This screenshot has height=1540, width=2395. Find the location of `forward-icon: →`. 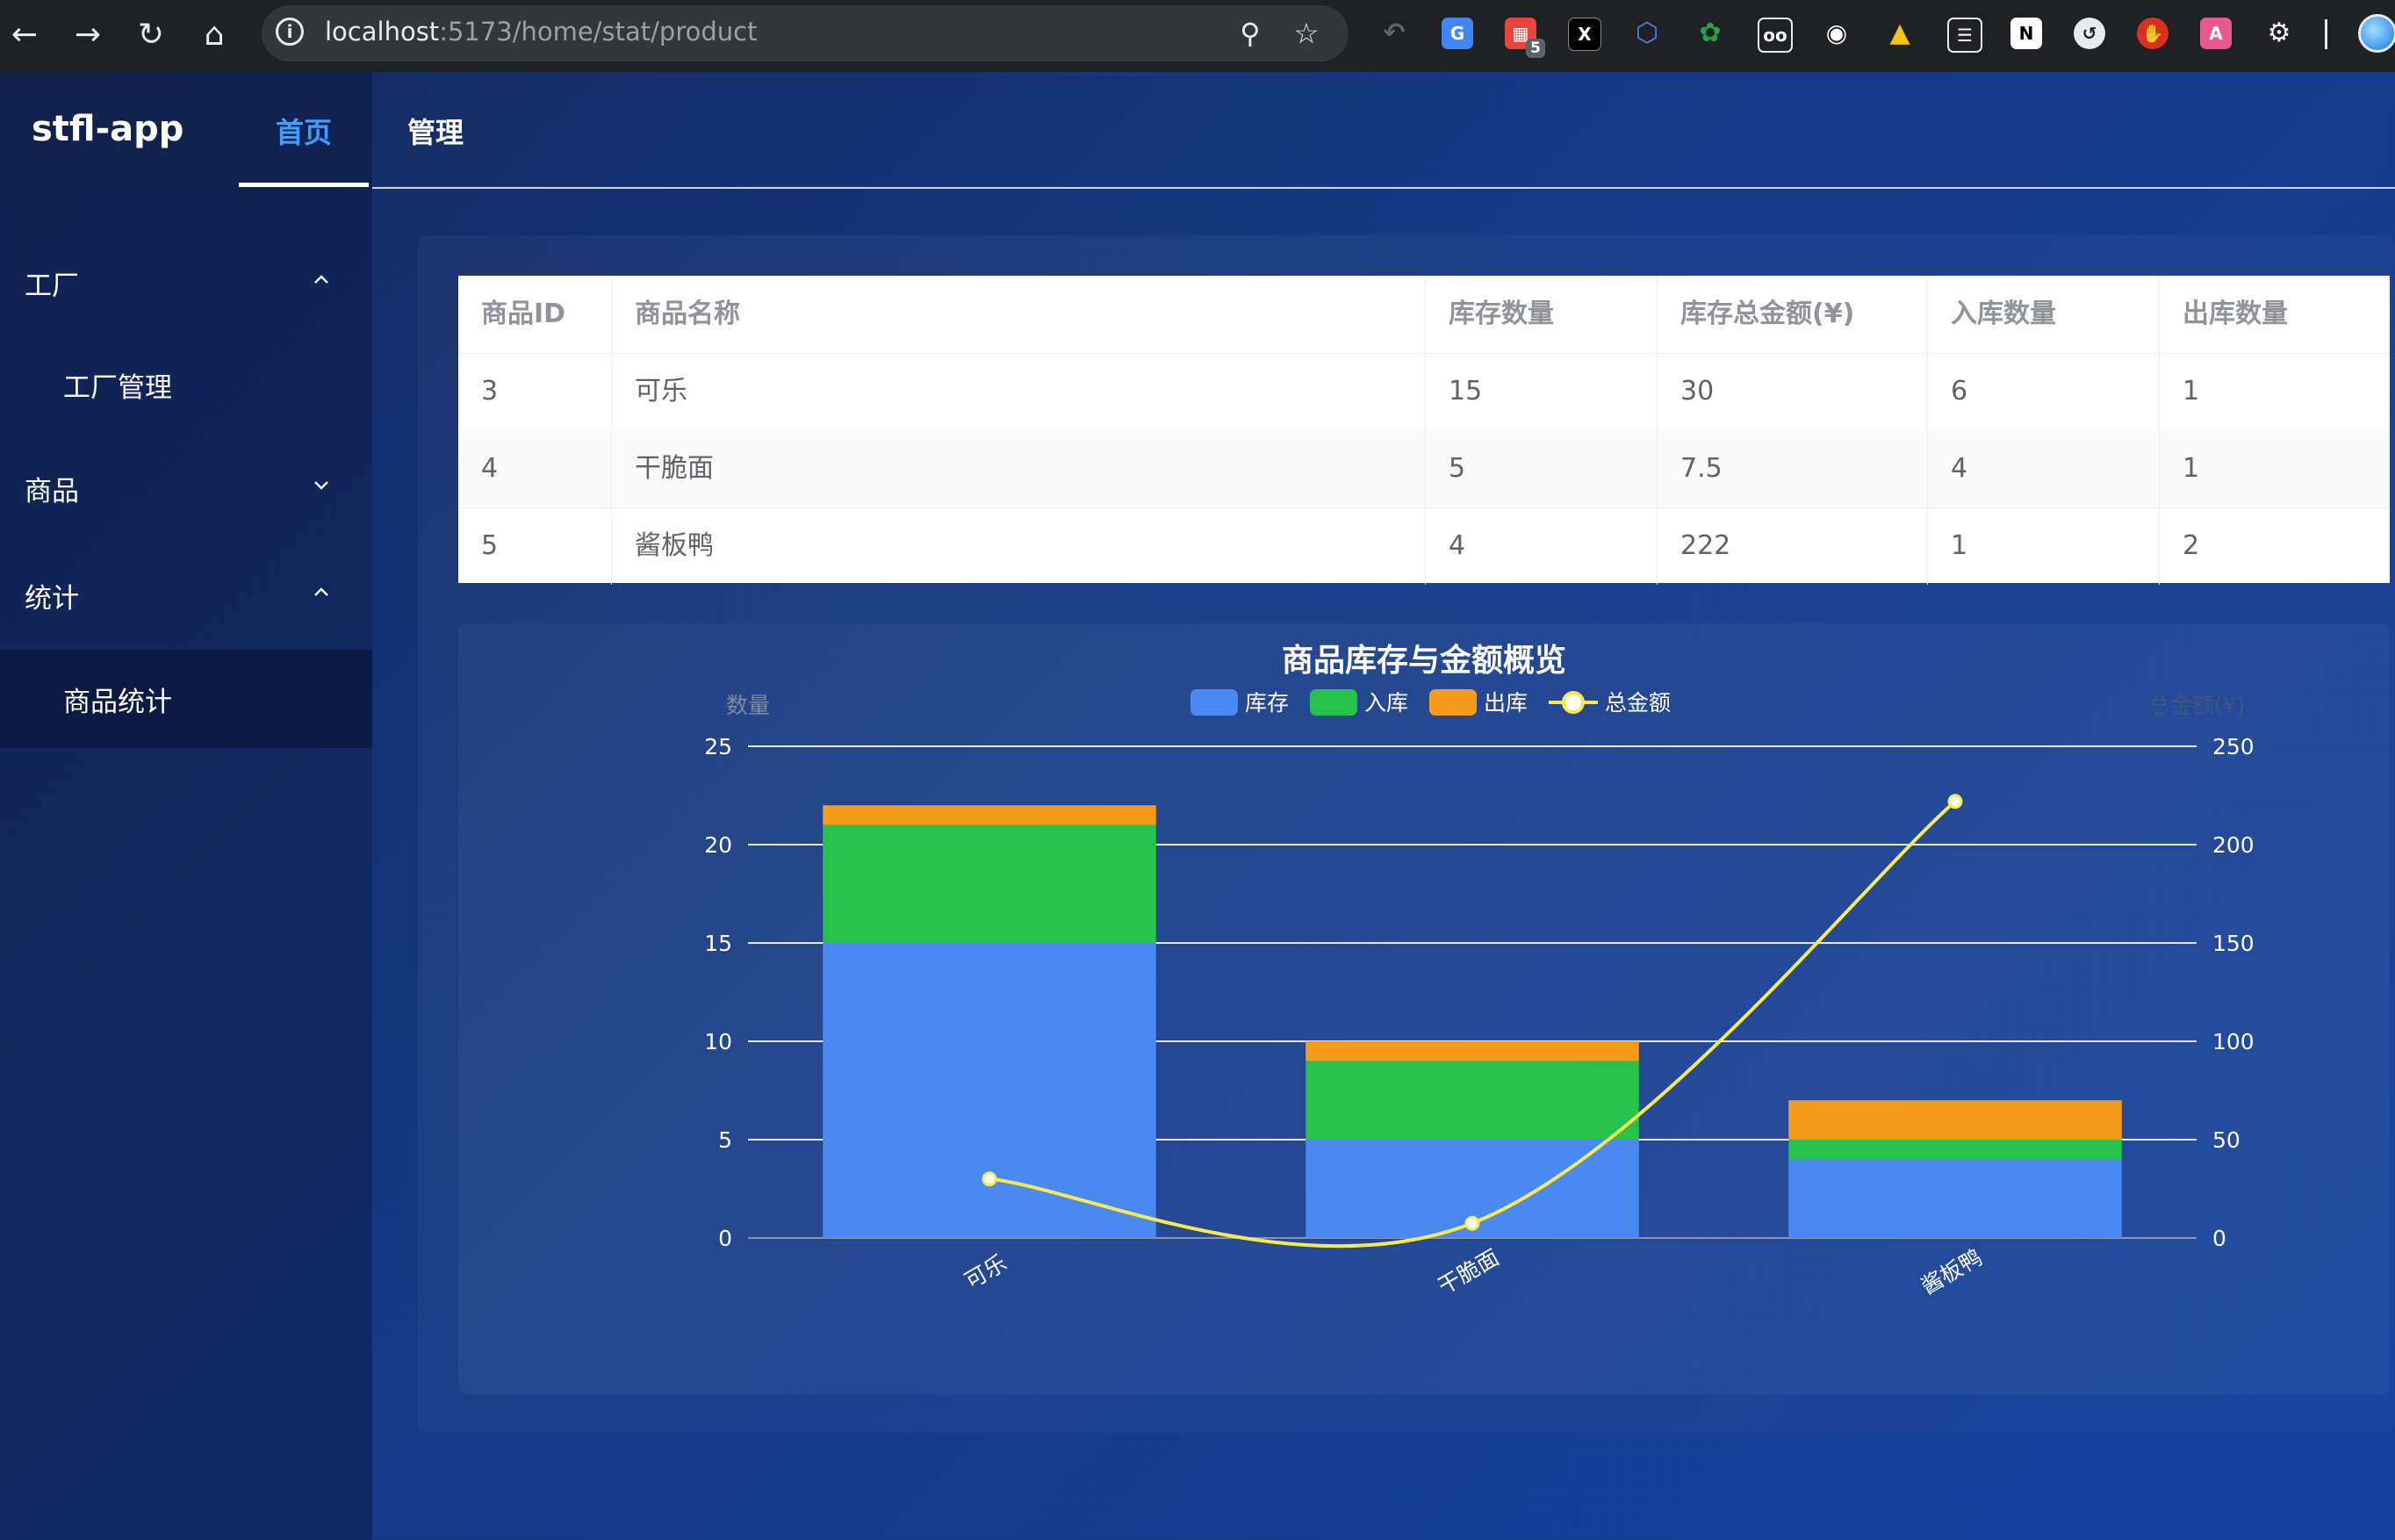

forward-icon: → is located at coordinates (87, 35).